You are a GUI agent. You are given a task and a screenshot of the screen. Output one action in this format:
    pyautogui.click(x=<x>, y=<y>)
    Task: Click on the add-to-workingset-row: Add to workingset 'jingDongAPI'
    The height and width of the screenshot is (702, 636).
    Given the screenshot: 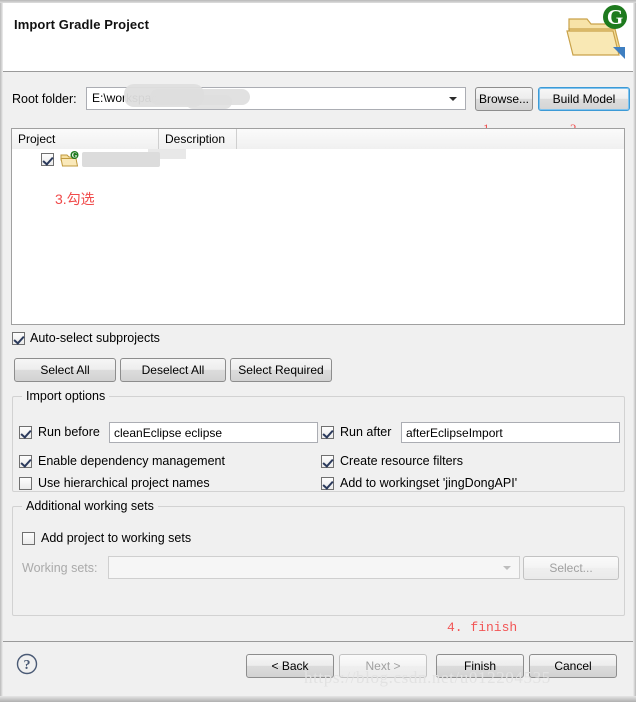 What is the action you would take?
    pyautogui.click(x=419, y=483)
    